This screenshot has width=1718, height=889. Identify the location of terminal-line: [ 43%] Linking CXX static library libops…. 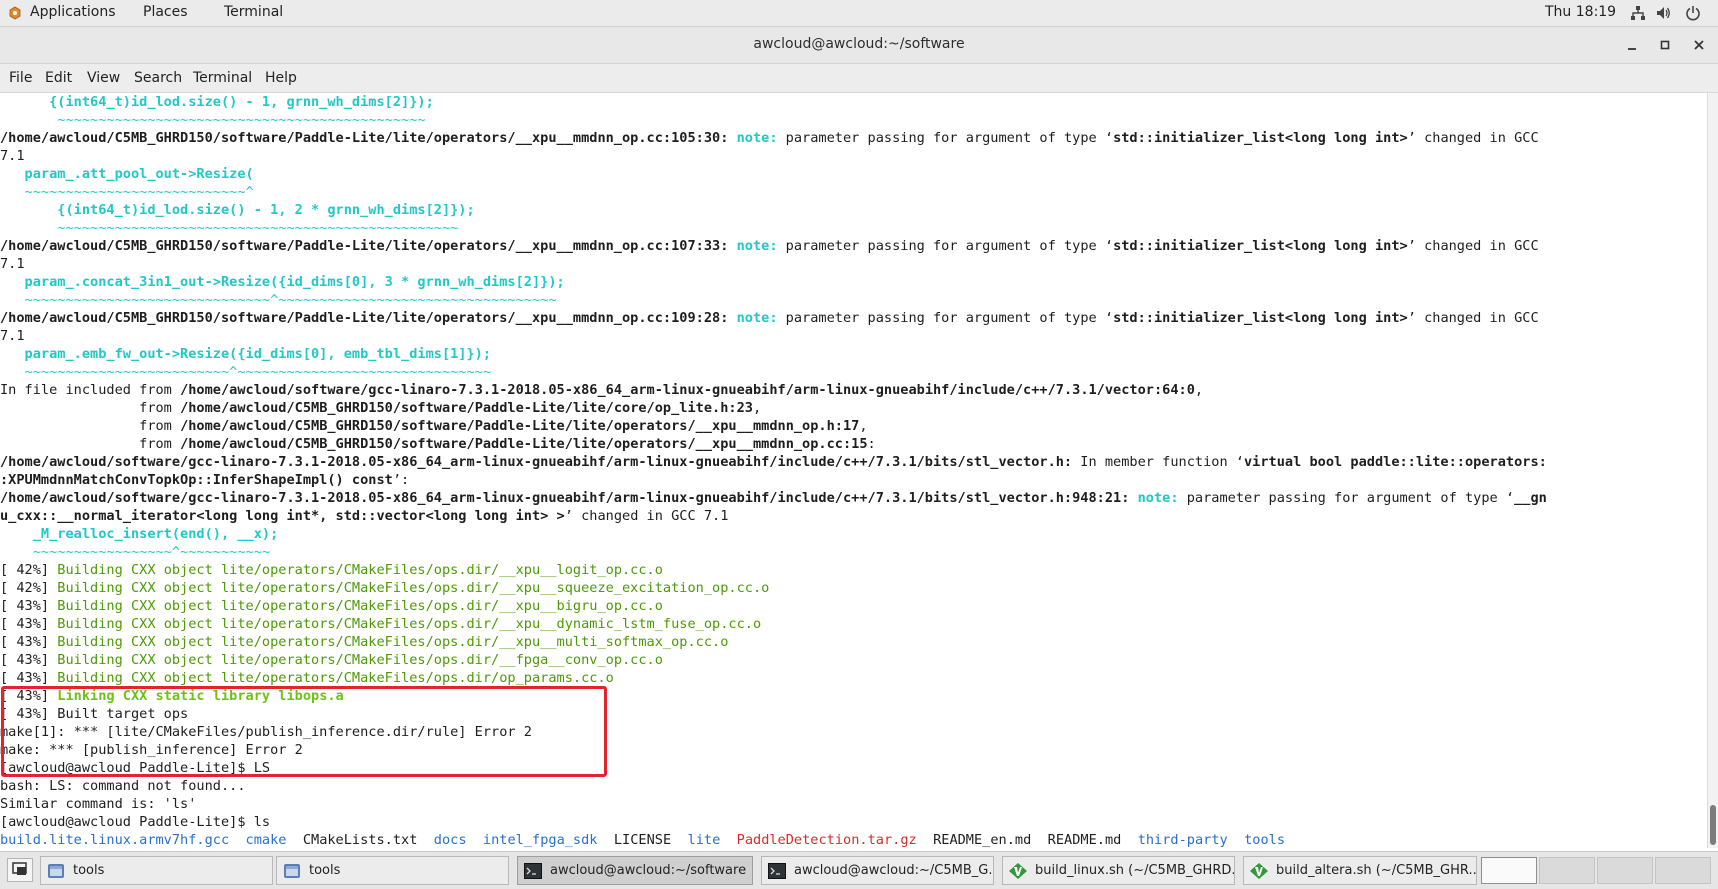
(853, 696).